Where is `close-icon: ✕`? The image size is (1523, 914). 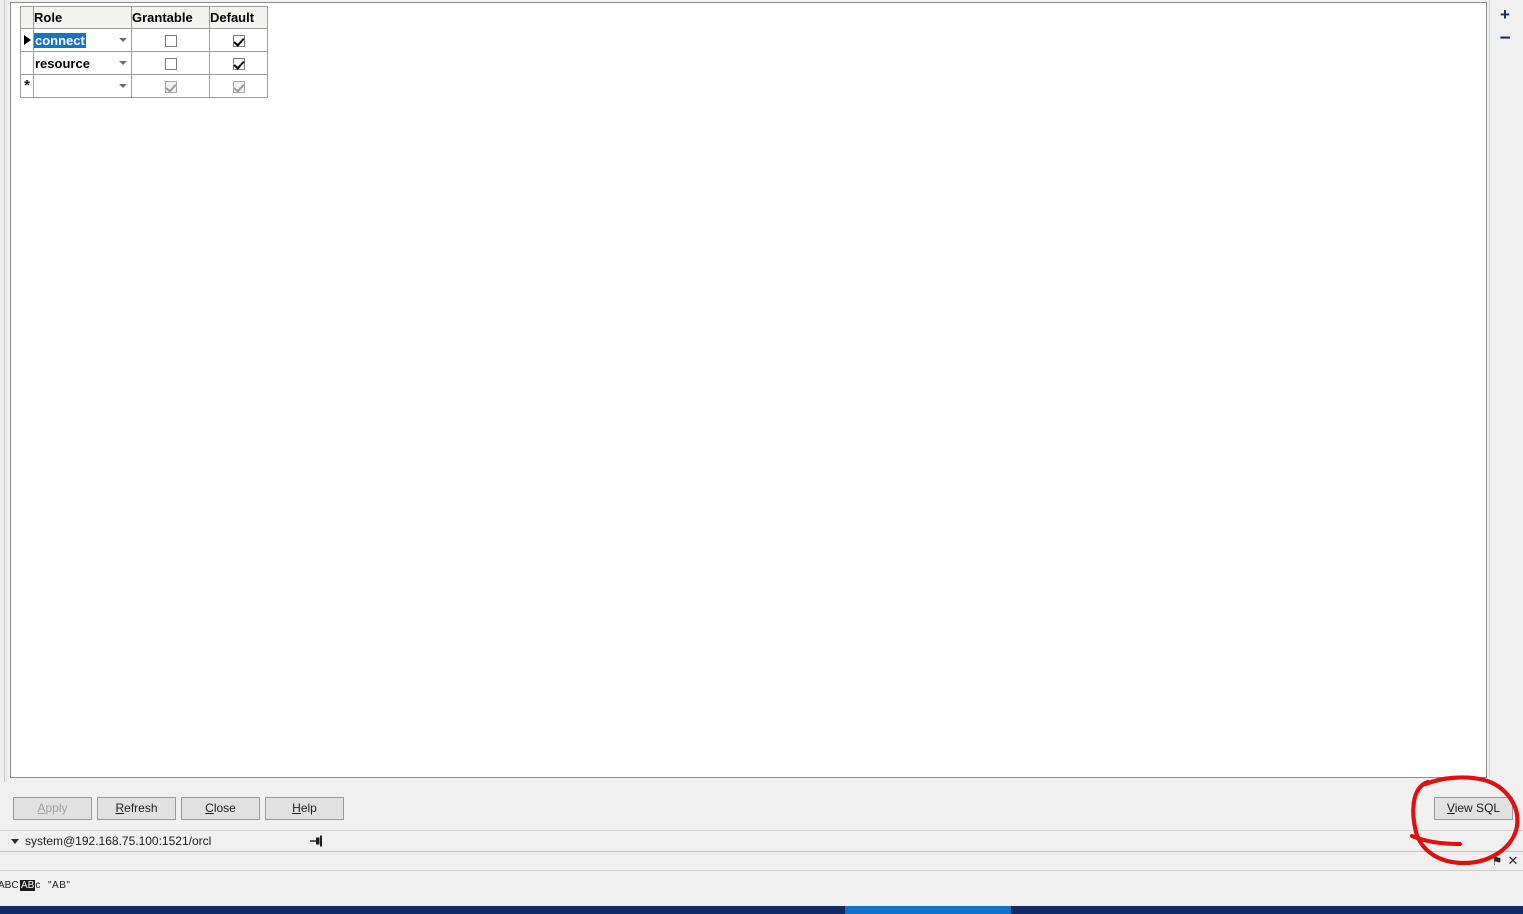
close-icon: ✕ is located at coordinates (1513, 861).